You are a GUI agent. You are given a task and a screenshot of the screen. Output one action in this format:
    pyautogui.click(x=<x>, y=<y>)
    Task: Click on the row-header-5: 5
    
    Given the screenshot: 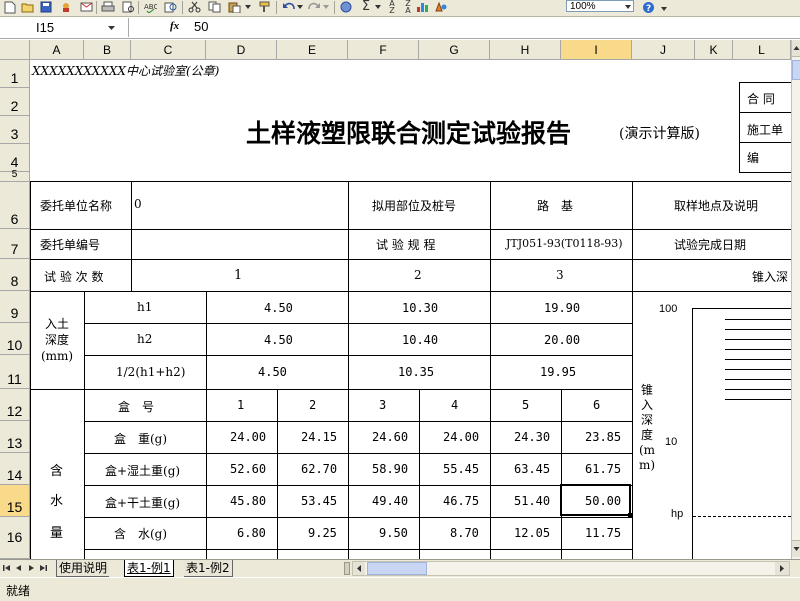 What is the action you would take?
    pyautogui.click(x=15, y=175)
    